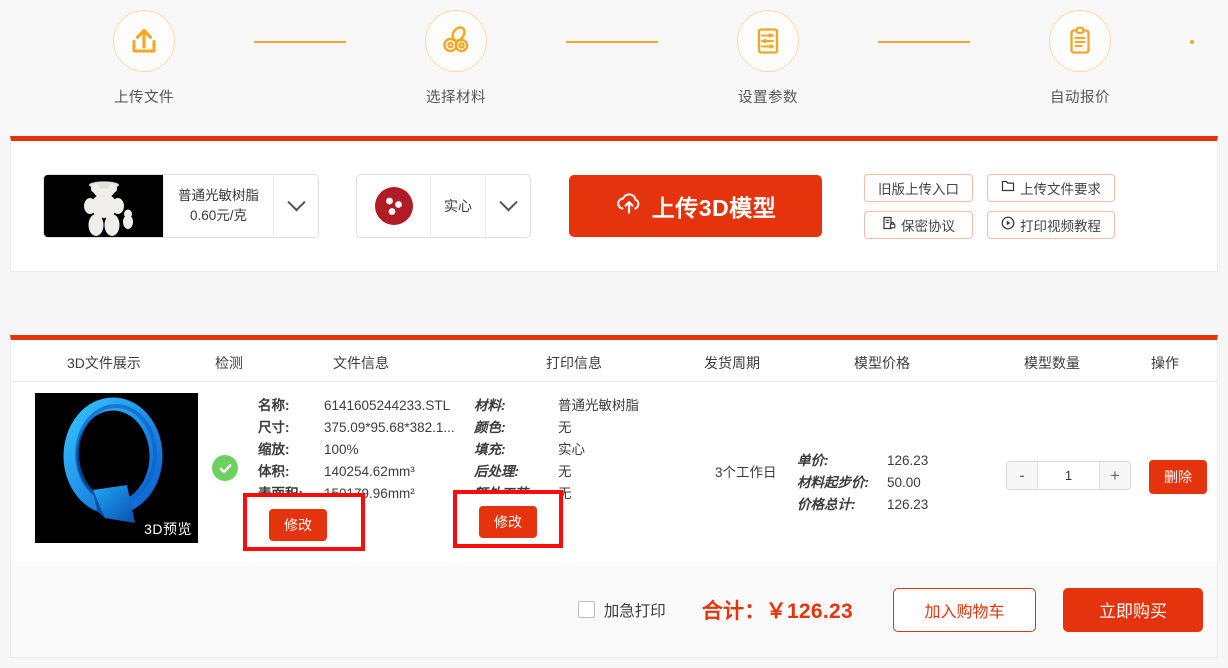  What do you see at coordinates (1115, 475) in the screenshot?
I see `quantity-increase-button: +` at bounding box center [1115, 475].